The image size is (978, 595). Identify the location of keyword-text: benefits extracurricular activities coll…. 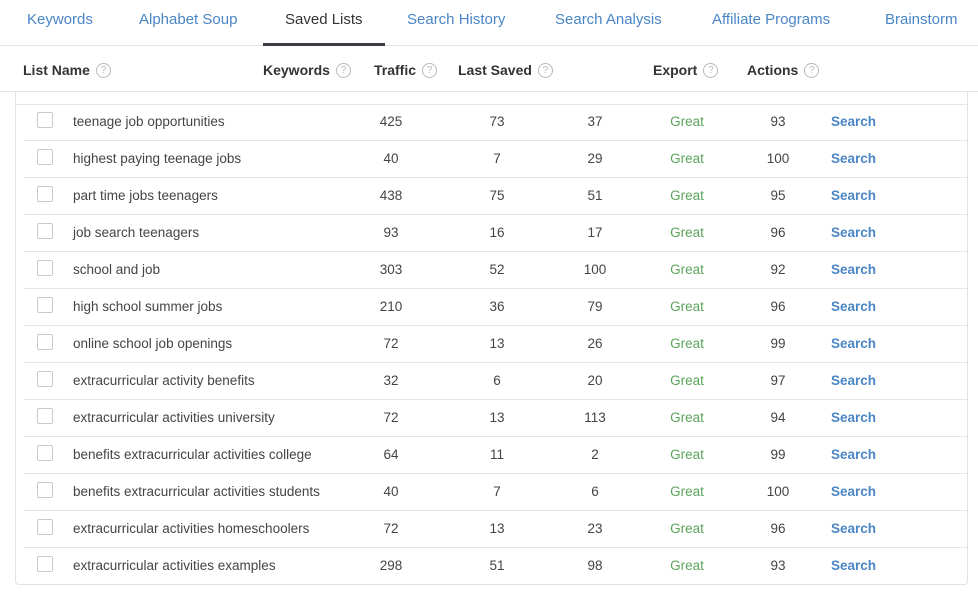
(192, 454).